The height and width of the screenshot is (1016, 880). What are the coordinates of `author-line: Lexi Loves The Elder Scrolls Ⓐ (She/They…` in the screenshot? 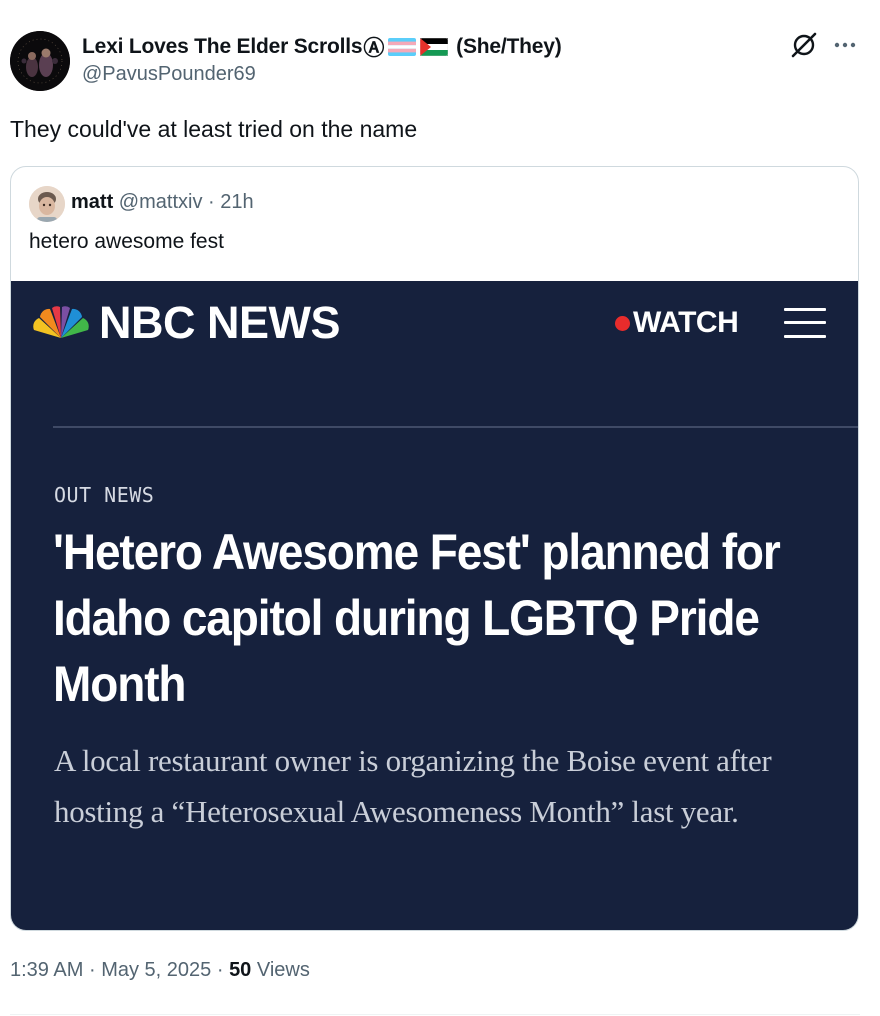 It's located at (322, 47).